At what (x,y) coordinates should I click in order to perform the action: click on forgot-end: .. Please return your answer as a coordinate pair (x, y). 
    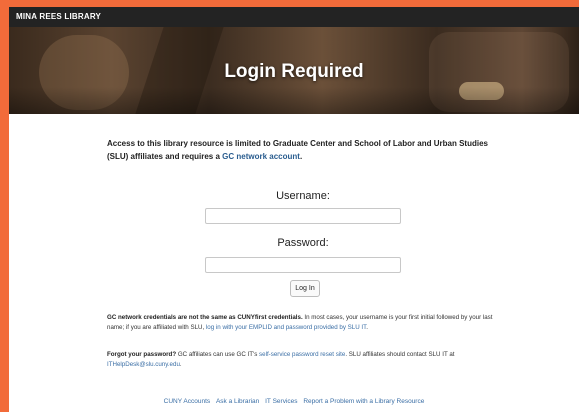
    Looking at the image, I should click on (180, 364).